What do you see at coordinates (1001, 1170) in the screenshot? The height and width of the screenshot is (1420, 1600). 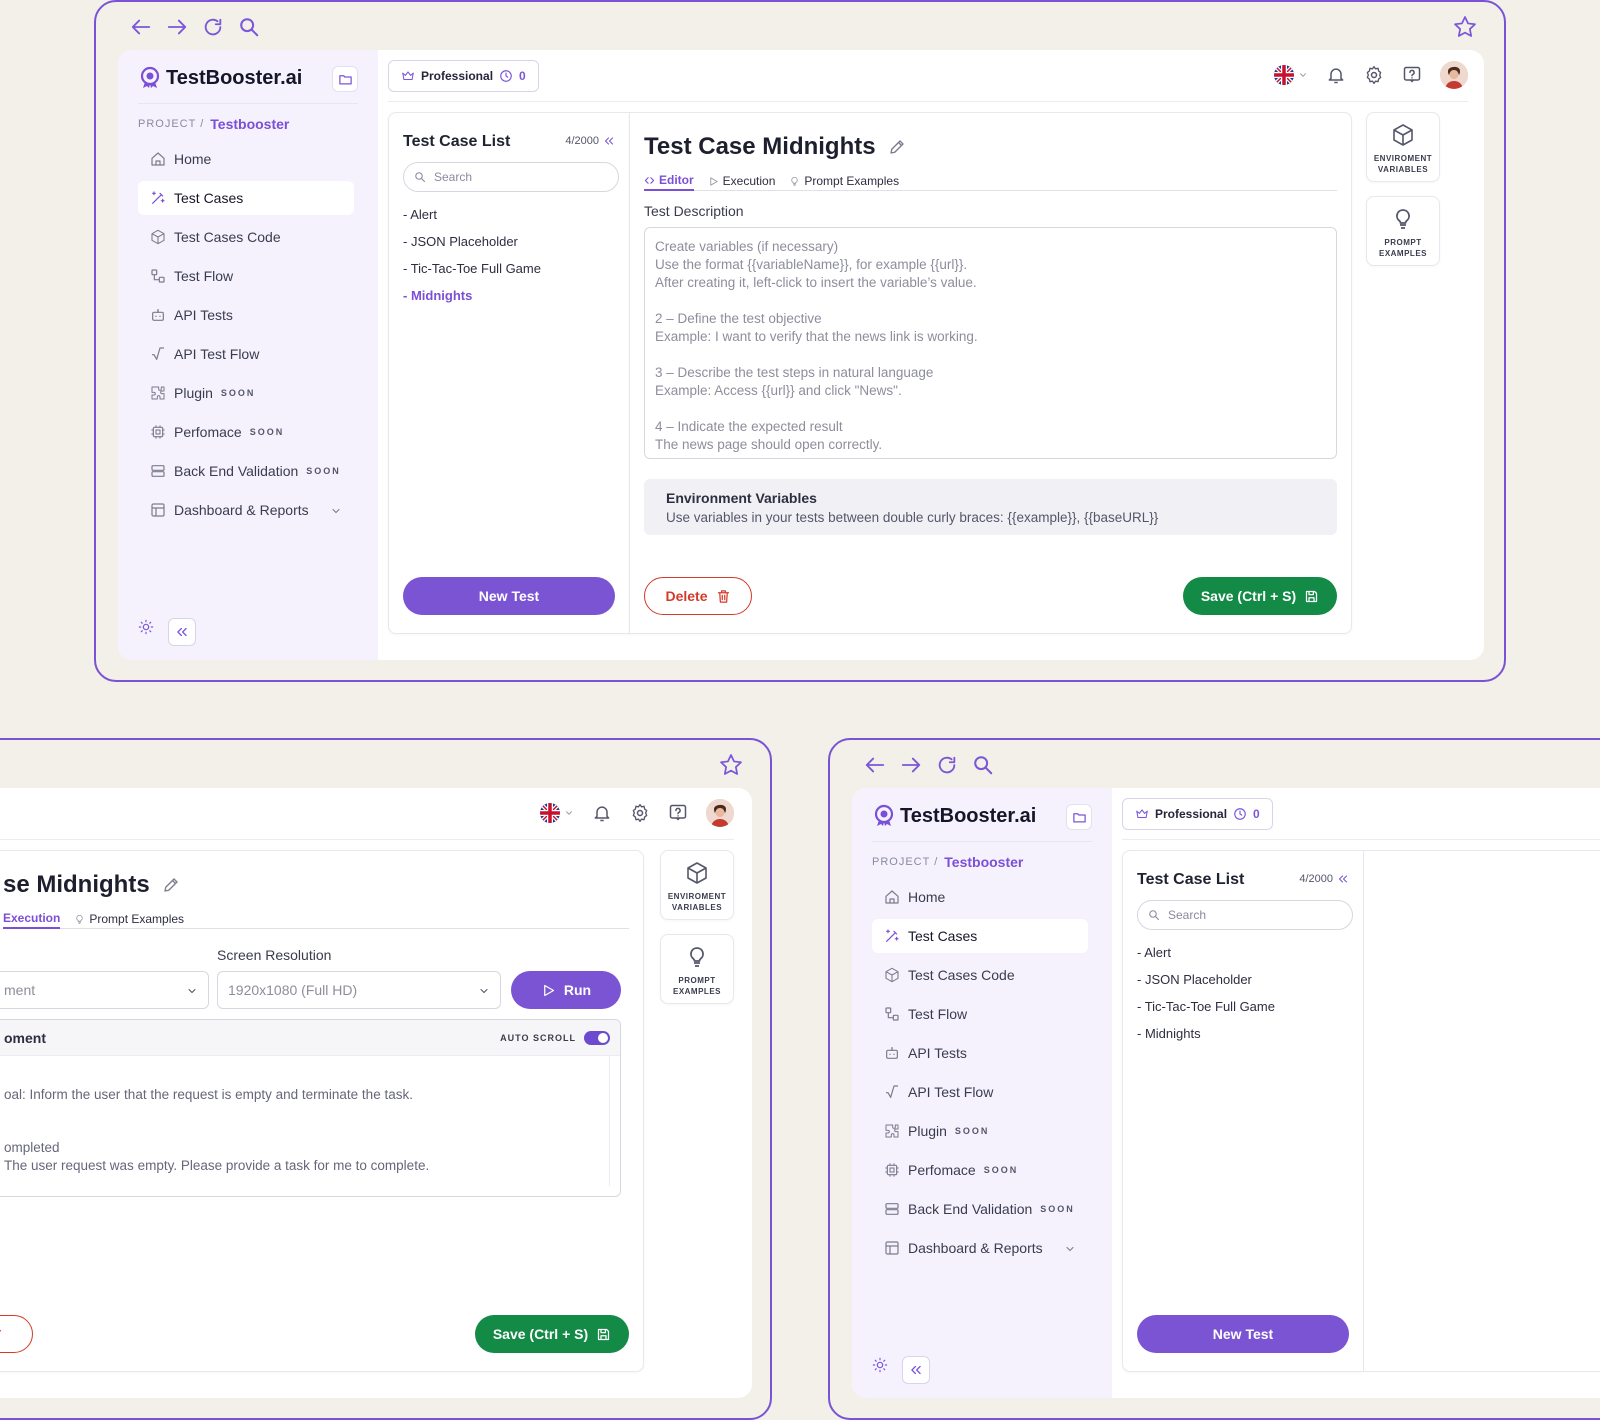 I see `soon-badge: SOON` at bounding box center [1001, 1170].